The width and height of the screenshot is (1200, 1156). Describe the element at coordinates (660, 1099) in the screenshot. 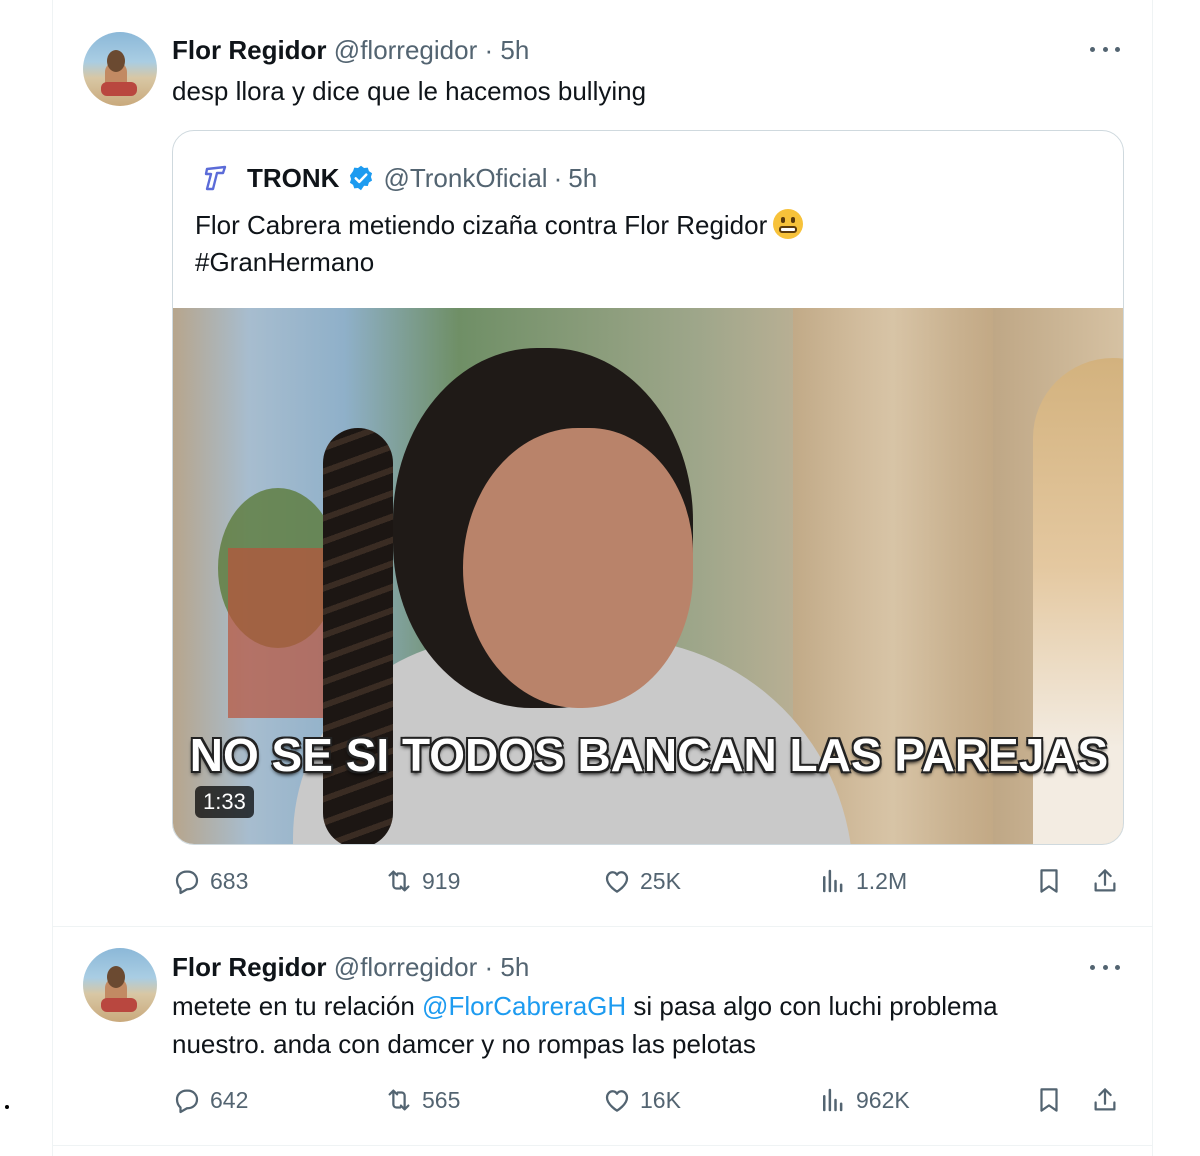

I see `like-count: 16K` at that location.